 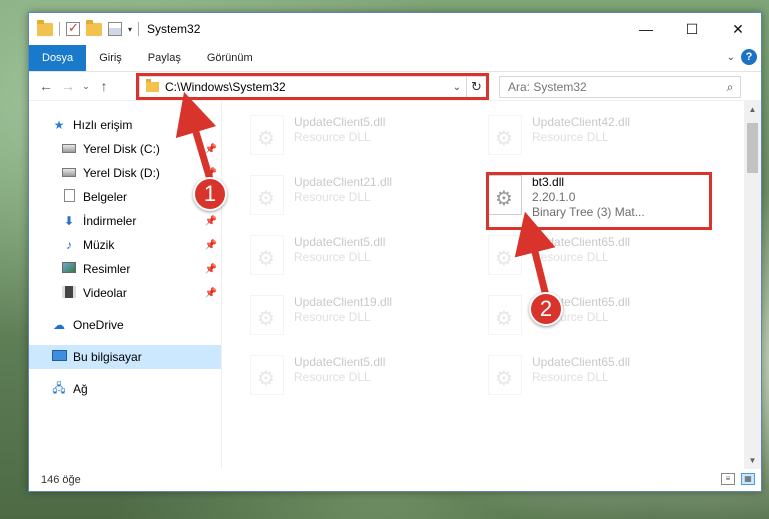 What do you see at coordinates (738, 479) in the screenshot?
I see `view-switcher: ≡ ▦` at bounding box center [738, 479].